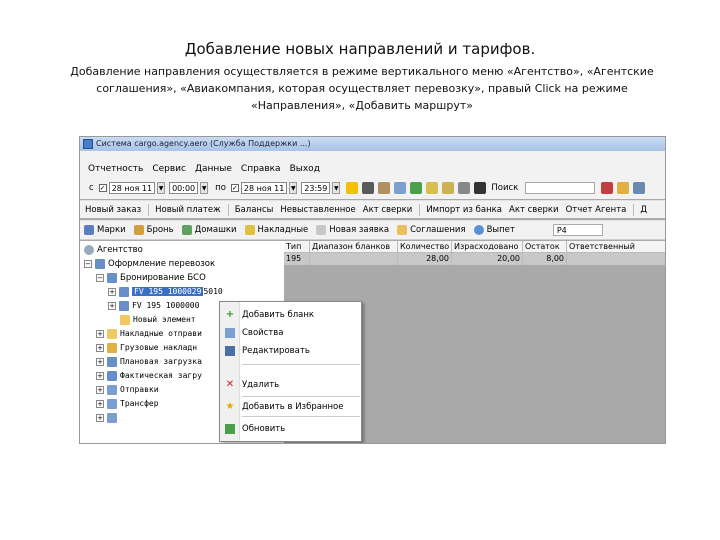  I want to click on folder-doc-icon, so click(112, 277).